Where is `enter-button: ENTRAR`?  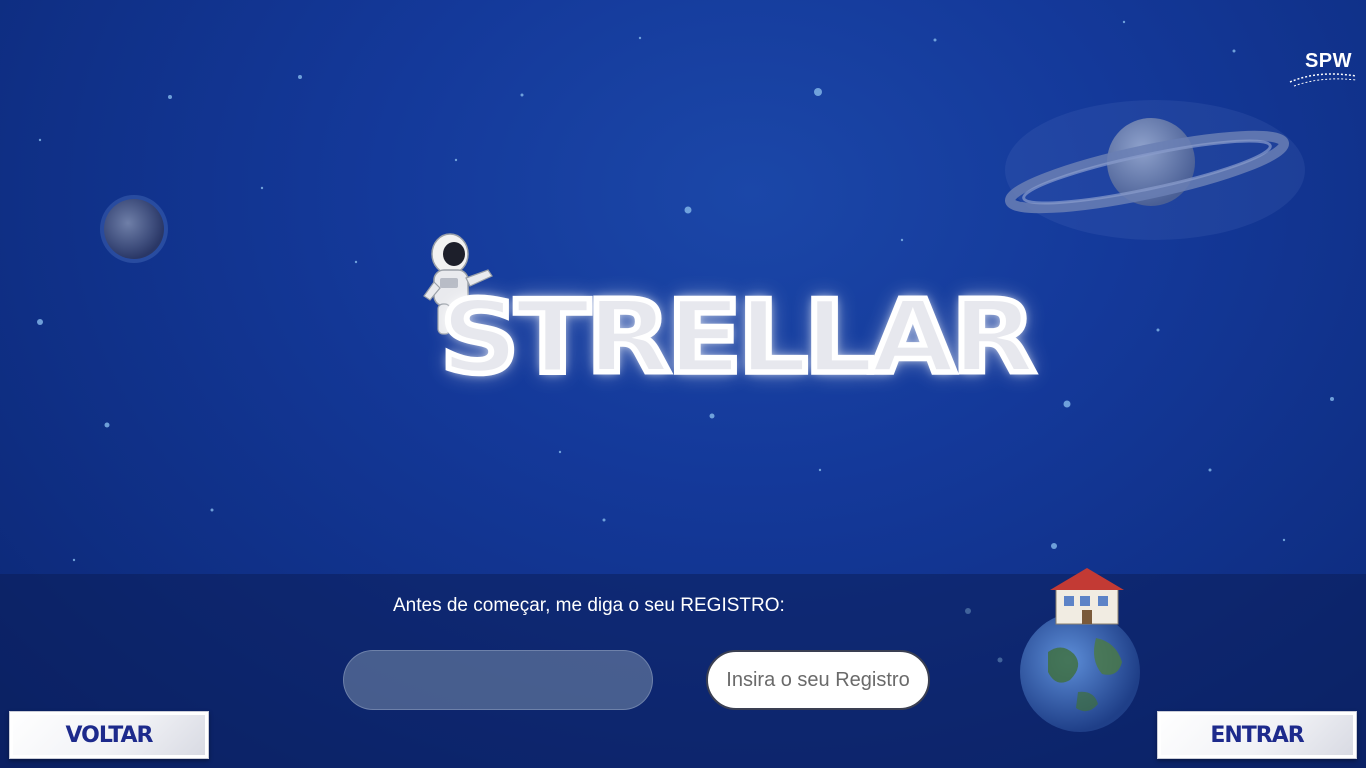
enter-button: ENTRAR is located at coordinates (1257, 735).